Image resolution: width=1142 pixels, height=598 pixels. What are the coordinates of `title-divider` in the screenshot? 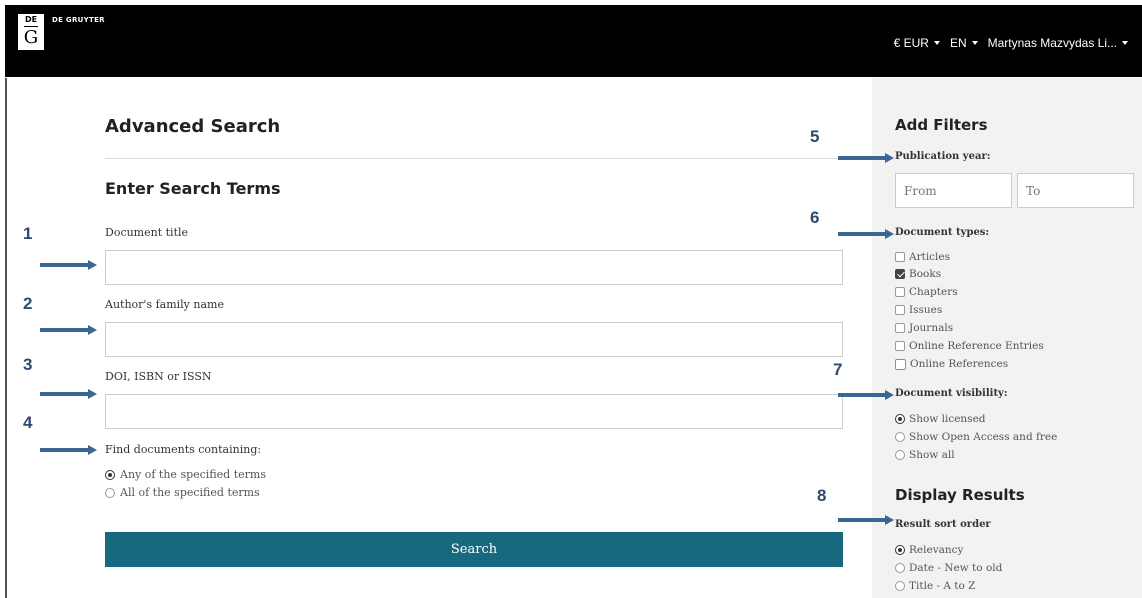 It's located at (474, 158).